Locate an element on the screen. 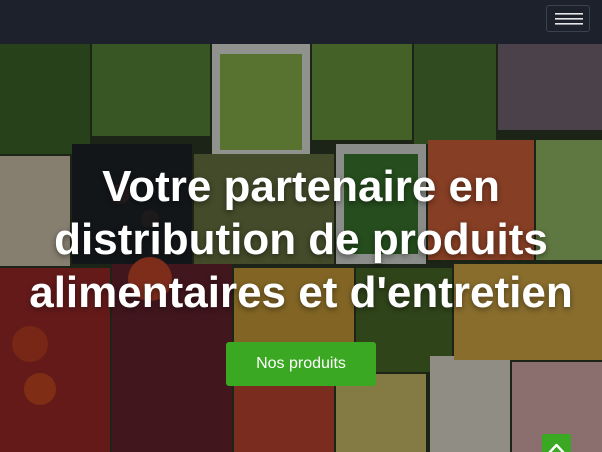 This screenshot has width=602, height=452. products-button: Nos produits is located at coordinates (301, 364).